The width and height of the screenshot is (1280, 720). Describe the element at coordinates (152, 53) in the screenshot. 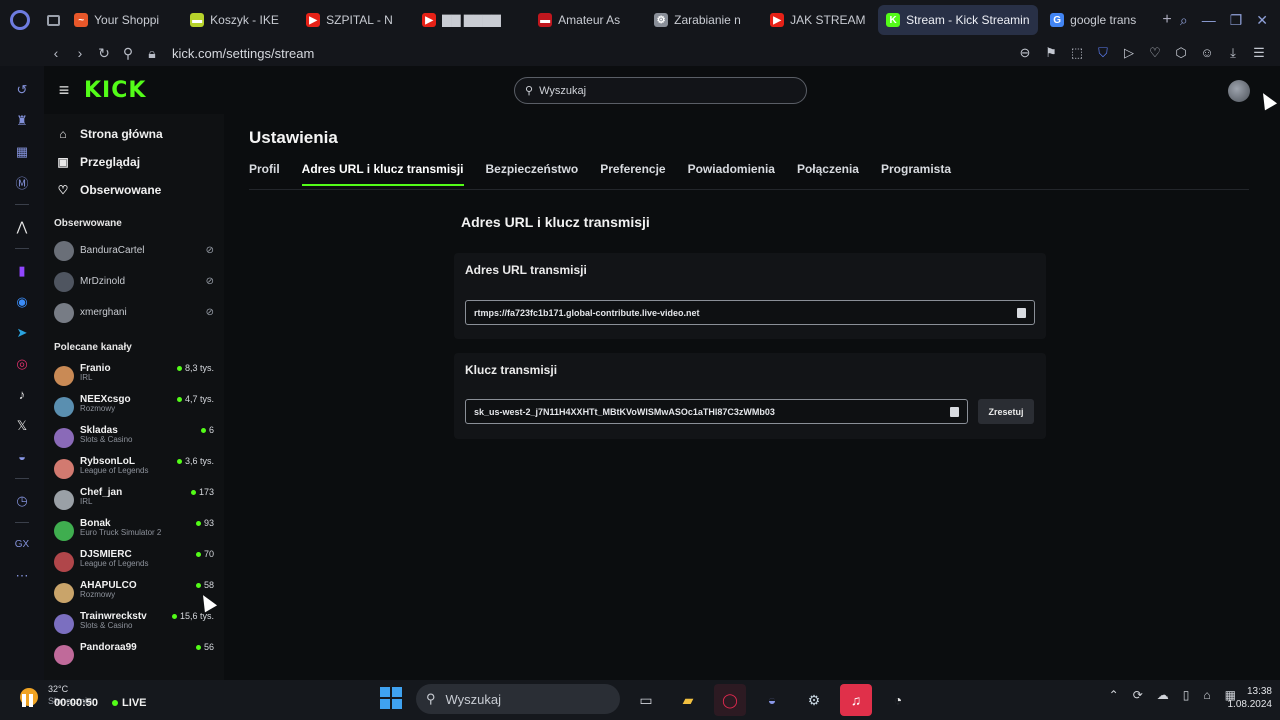

I see `lock-icon: 🔒︎` at that location.